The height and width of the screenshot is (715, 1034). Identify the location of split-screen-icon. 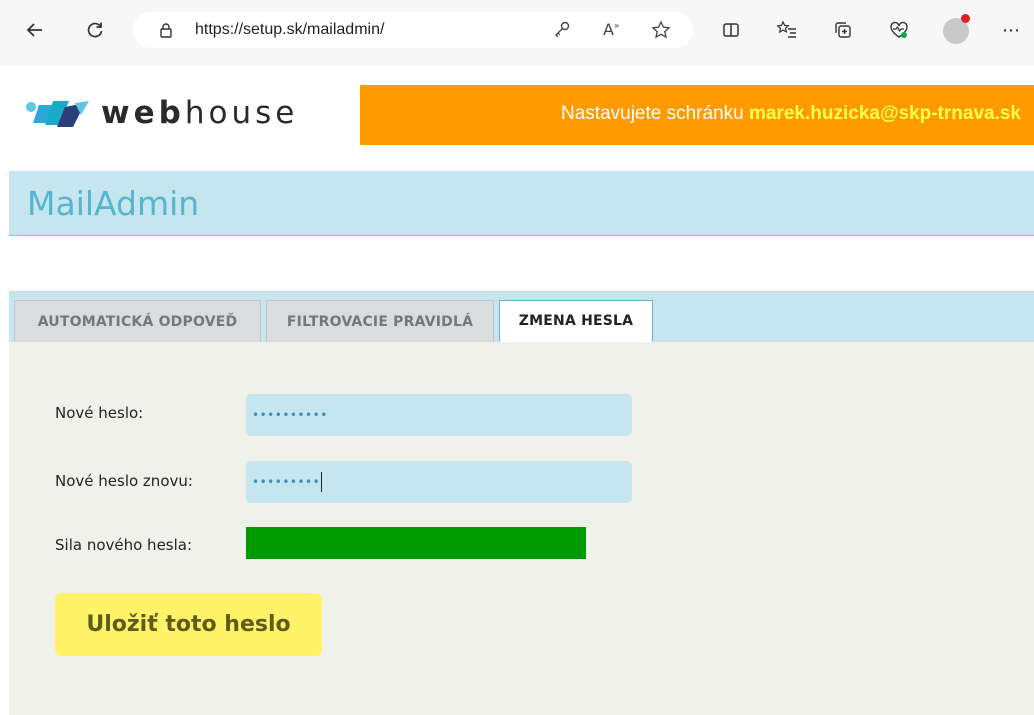
(731, 30).